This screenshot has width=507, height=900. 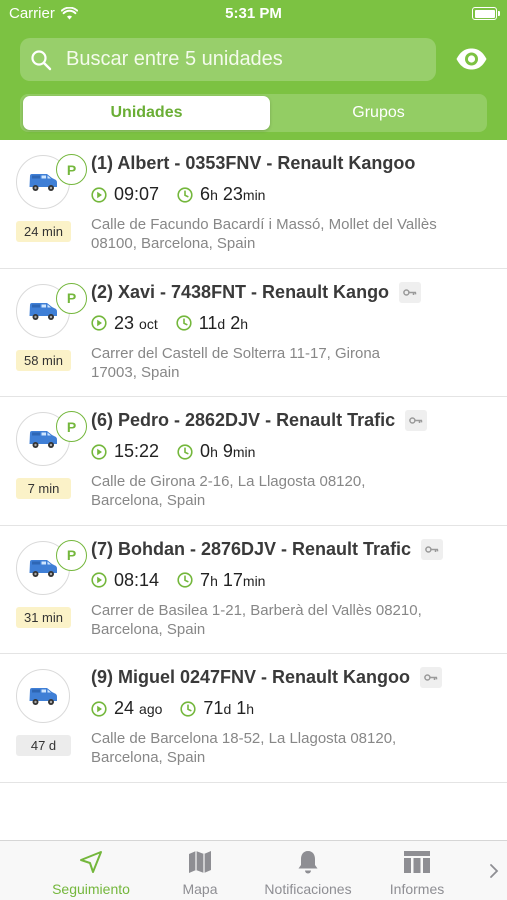 What do you see at coordinates (205, 451) in the screenshot?
I see `duration-a: 0` at bounding box center [205, 451].